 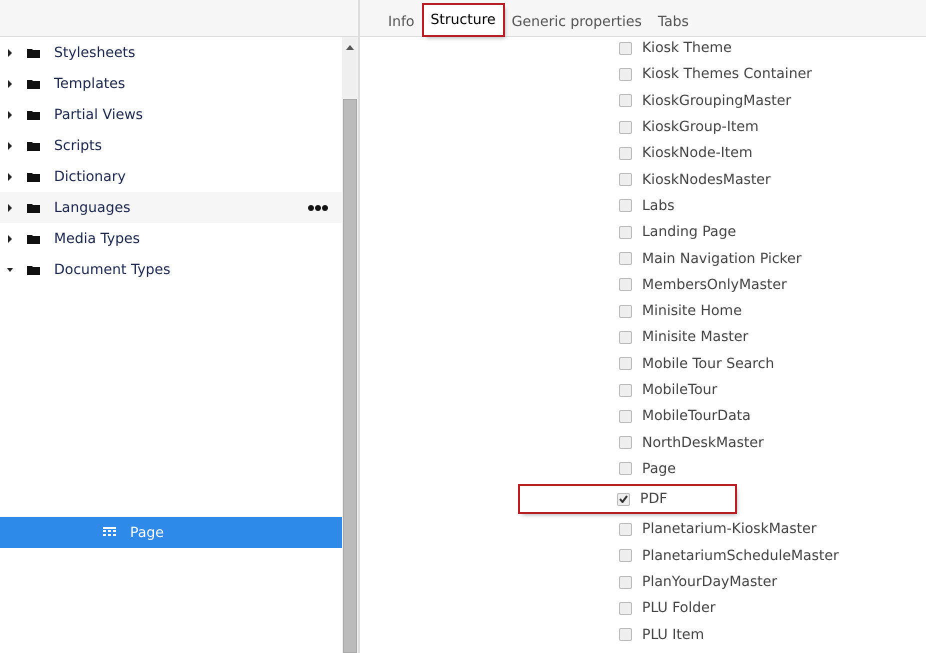 I want to click on tree-item: Scripts, so click(x=171, y=145).